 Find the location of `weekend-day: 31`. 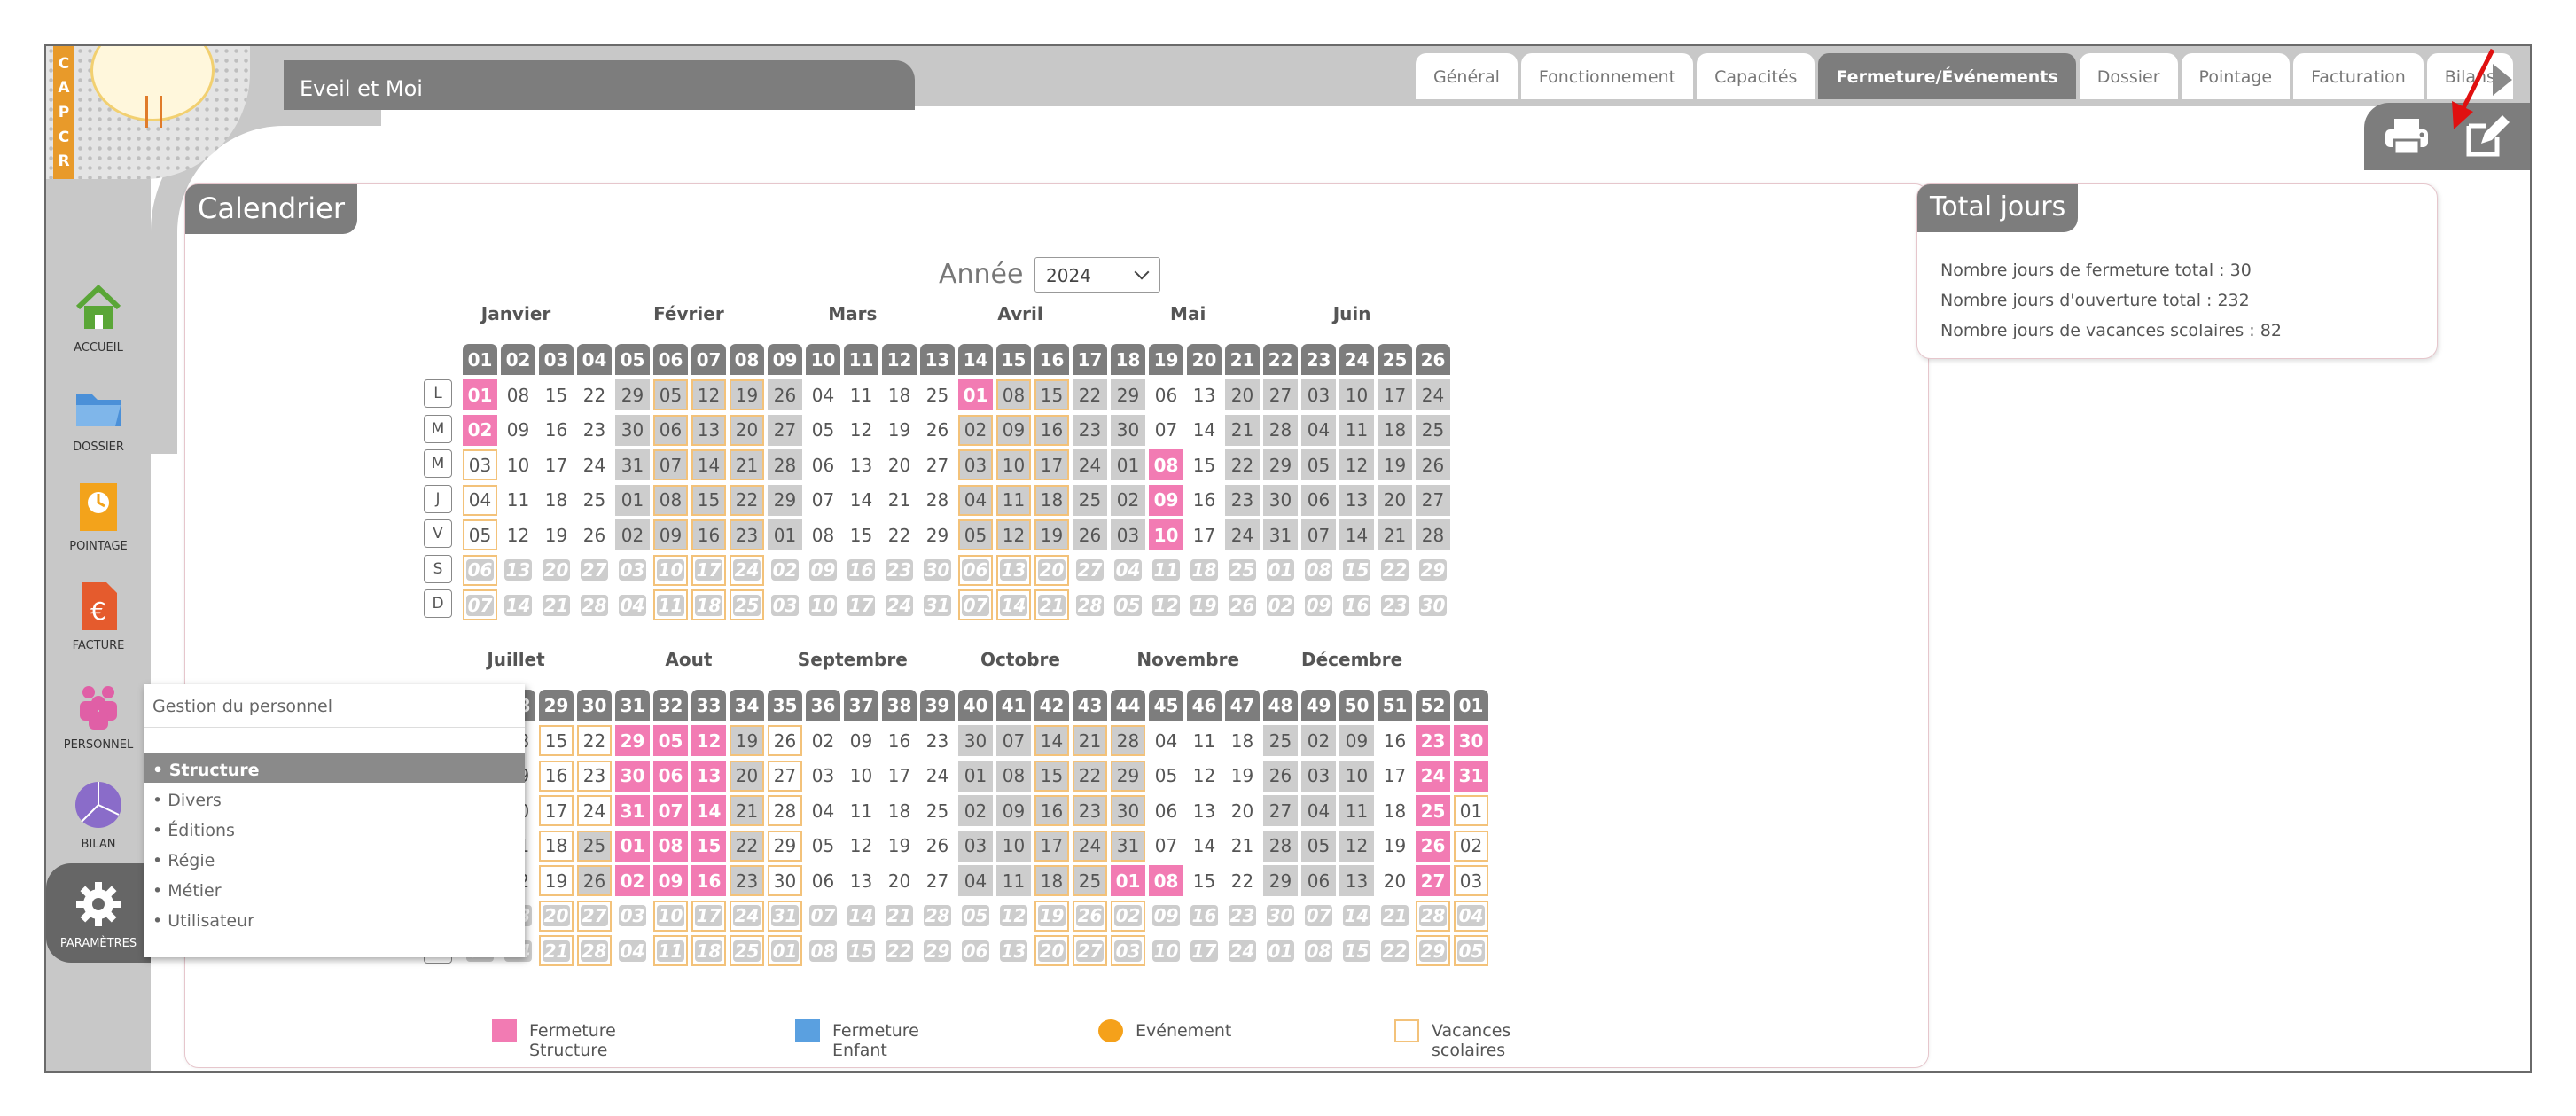

weekend-day: 31 is located at coordinates (937, 604).